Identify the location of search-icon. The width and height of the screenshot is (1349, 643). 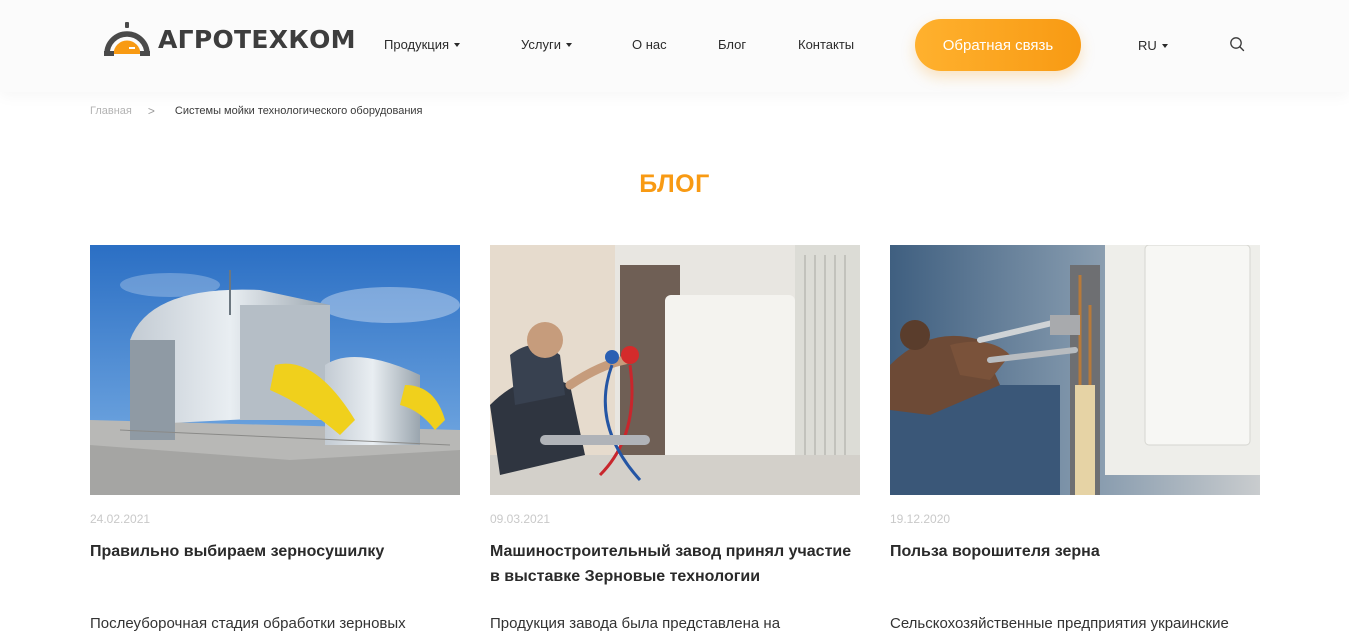
(1237, 44).